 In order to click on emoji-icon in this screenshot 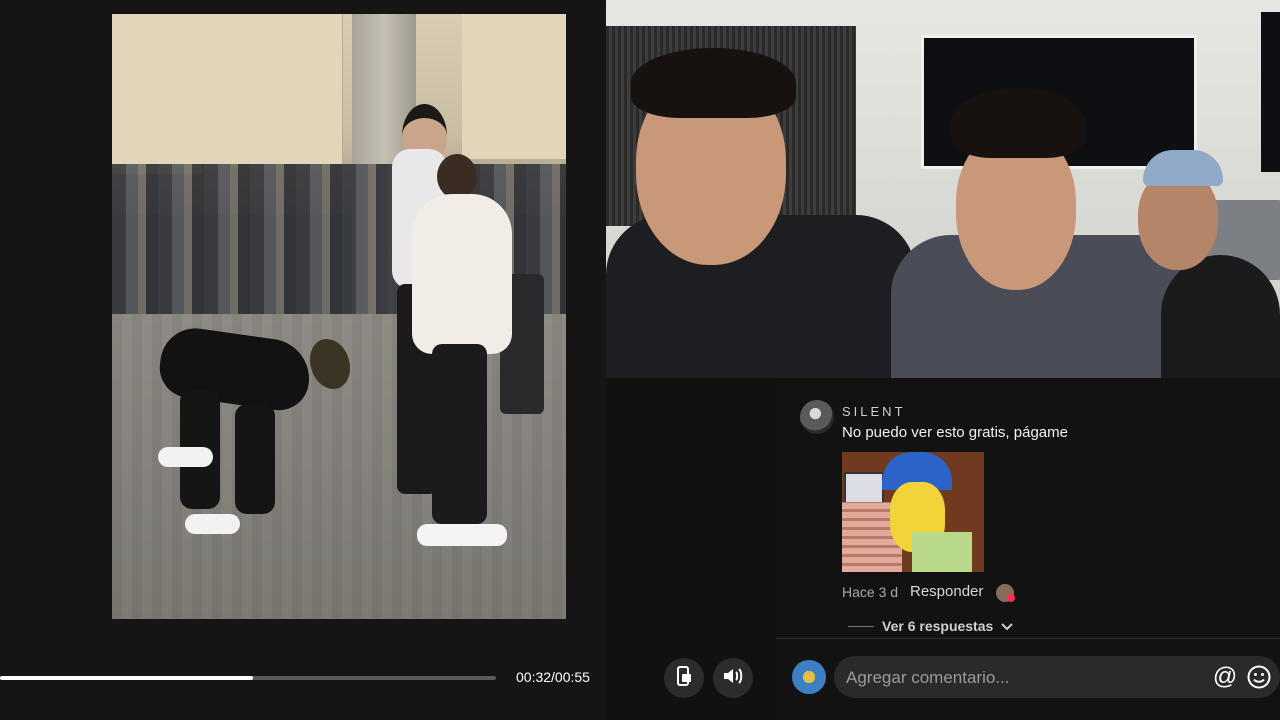, I will do `click(1259, 679)`.